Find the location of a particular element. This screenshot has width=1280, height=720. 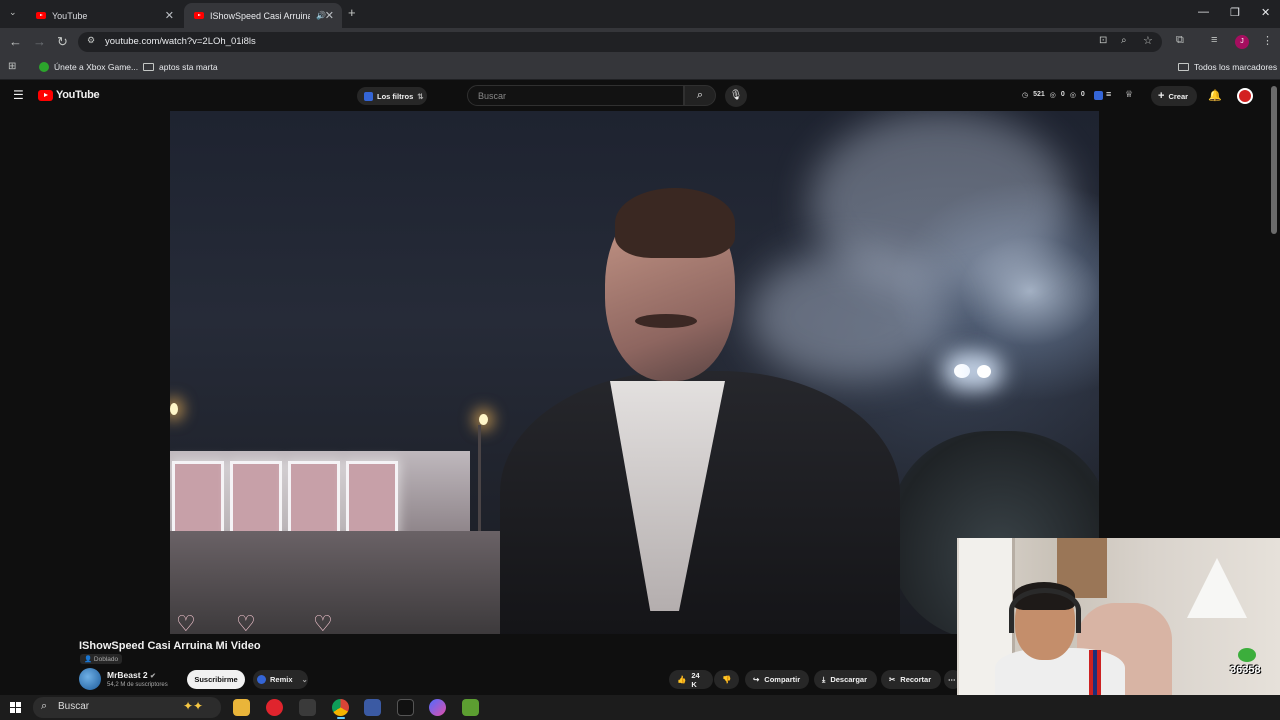

extension-stats: ◷ 521 ◎ 0 ◎ 0 is located at coordinates (1053, 95).